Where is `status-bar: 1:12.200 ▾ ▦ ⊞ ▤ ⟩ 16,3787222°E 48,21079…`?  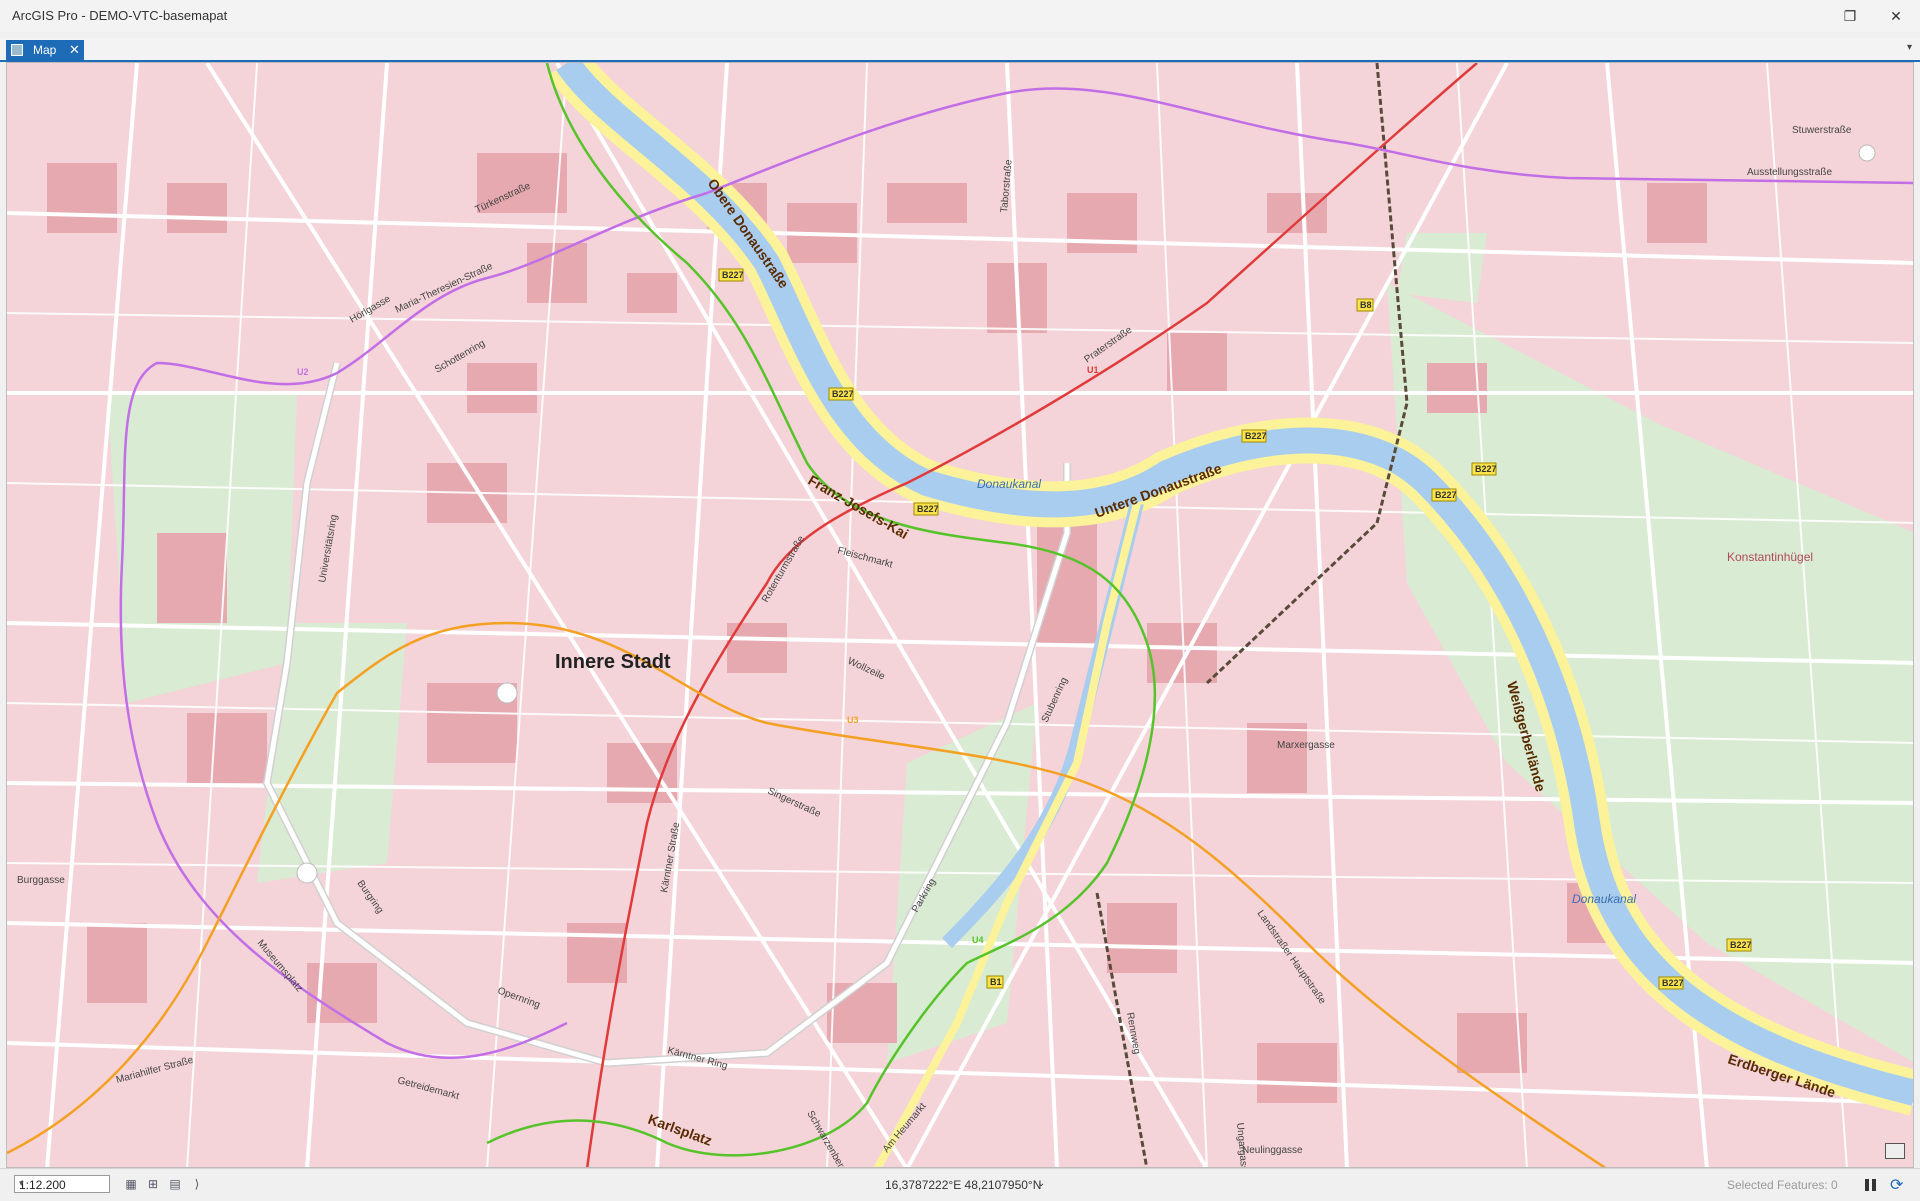
status-bar: 1:12.200 ▾ ▦ ⊞ ▤ ⟩ 16,3787222°E 48,21079… is located at coordinates (960, 1184).